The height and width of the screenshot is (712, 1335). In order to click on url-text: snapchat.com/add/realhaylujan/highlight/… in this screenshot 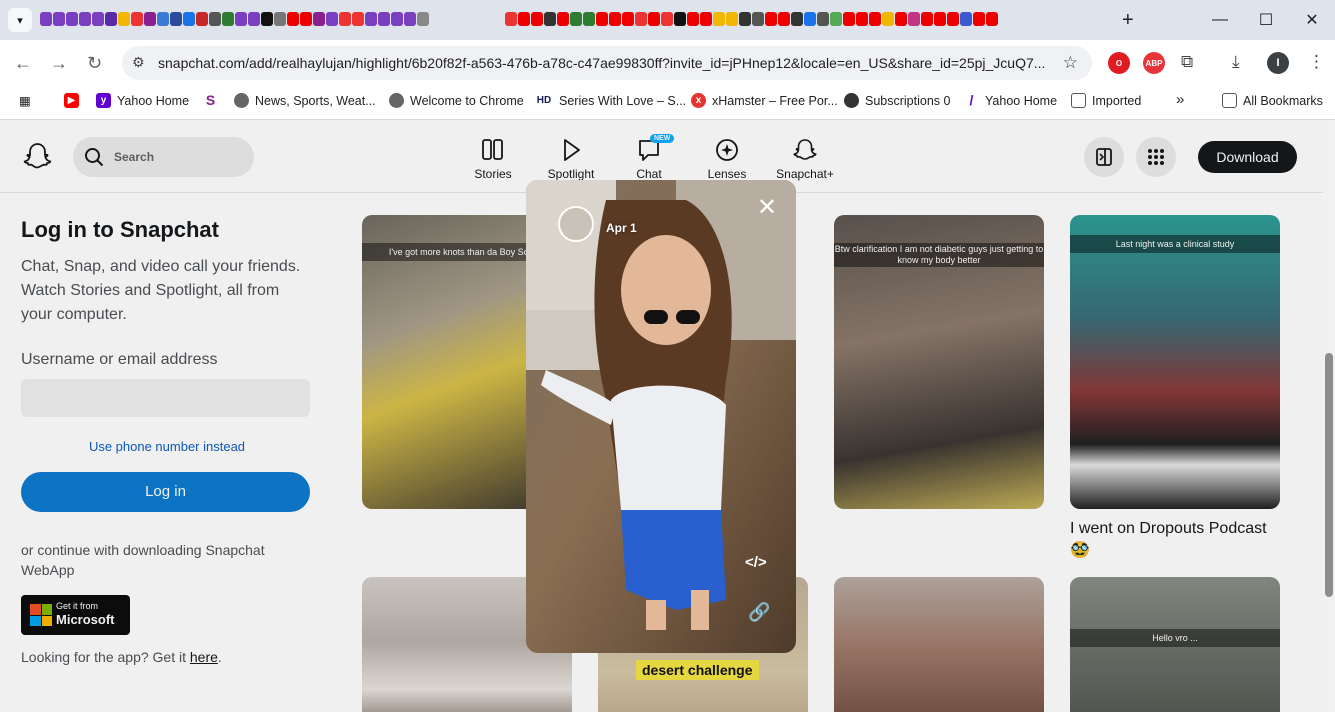, I will do `click(601, 63)`.